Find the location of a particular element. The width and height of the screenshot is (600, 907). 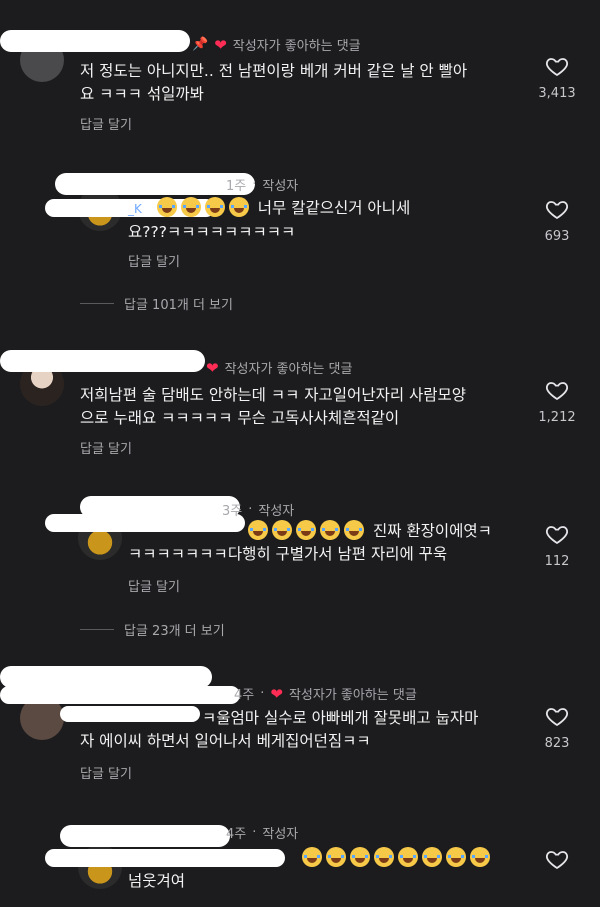

comment-meta: 4주 · ❤ 작성자가 좋아하는 댓글 is located at coordinates (325, 694).